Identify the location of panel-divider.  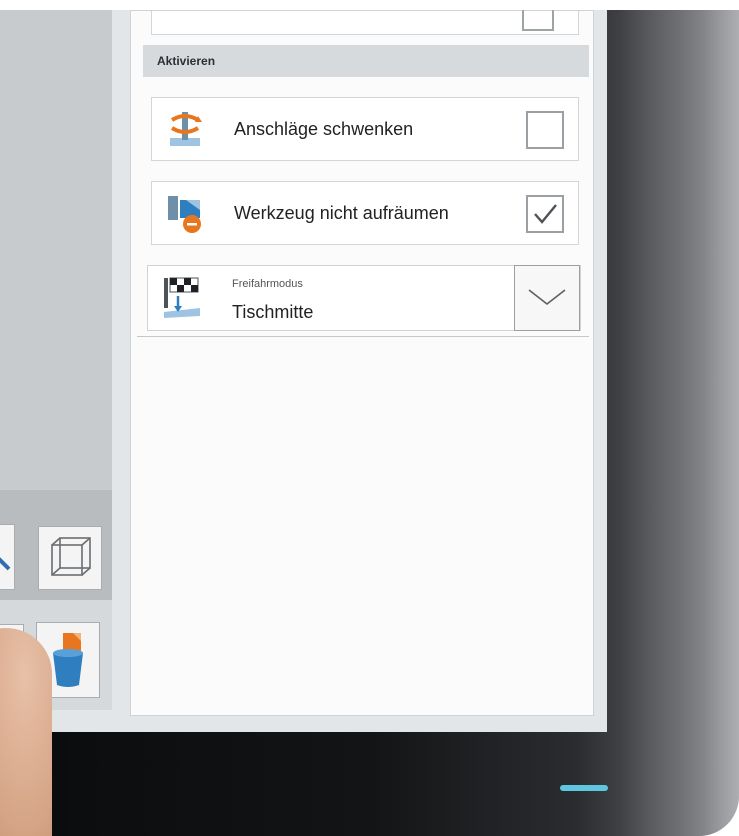
(363, 336).